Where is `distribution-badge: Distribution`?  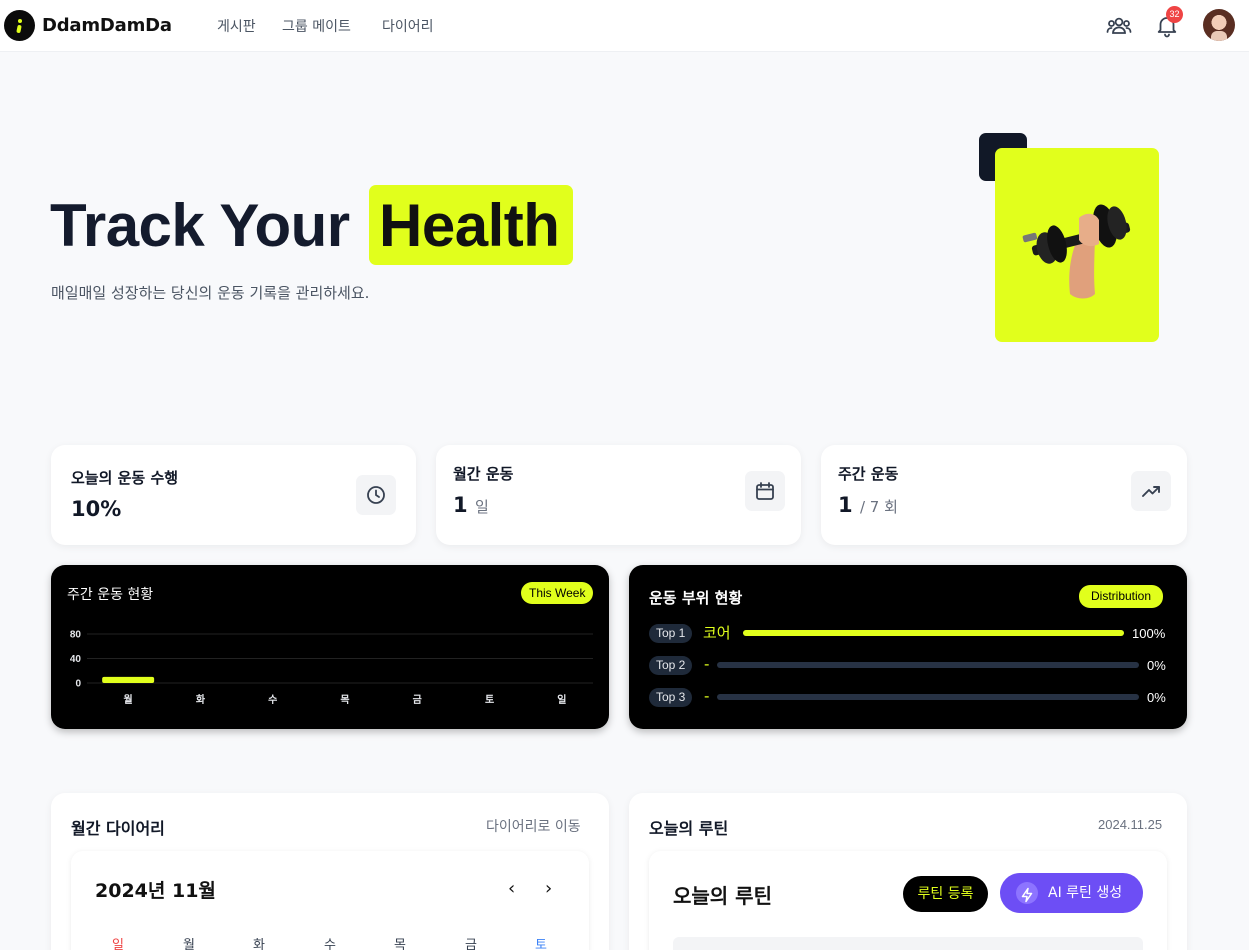
distribution-badge: Distribution is located at coordinates (1121, 596).